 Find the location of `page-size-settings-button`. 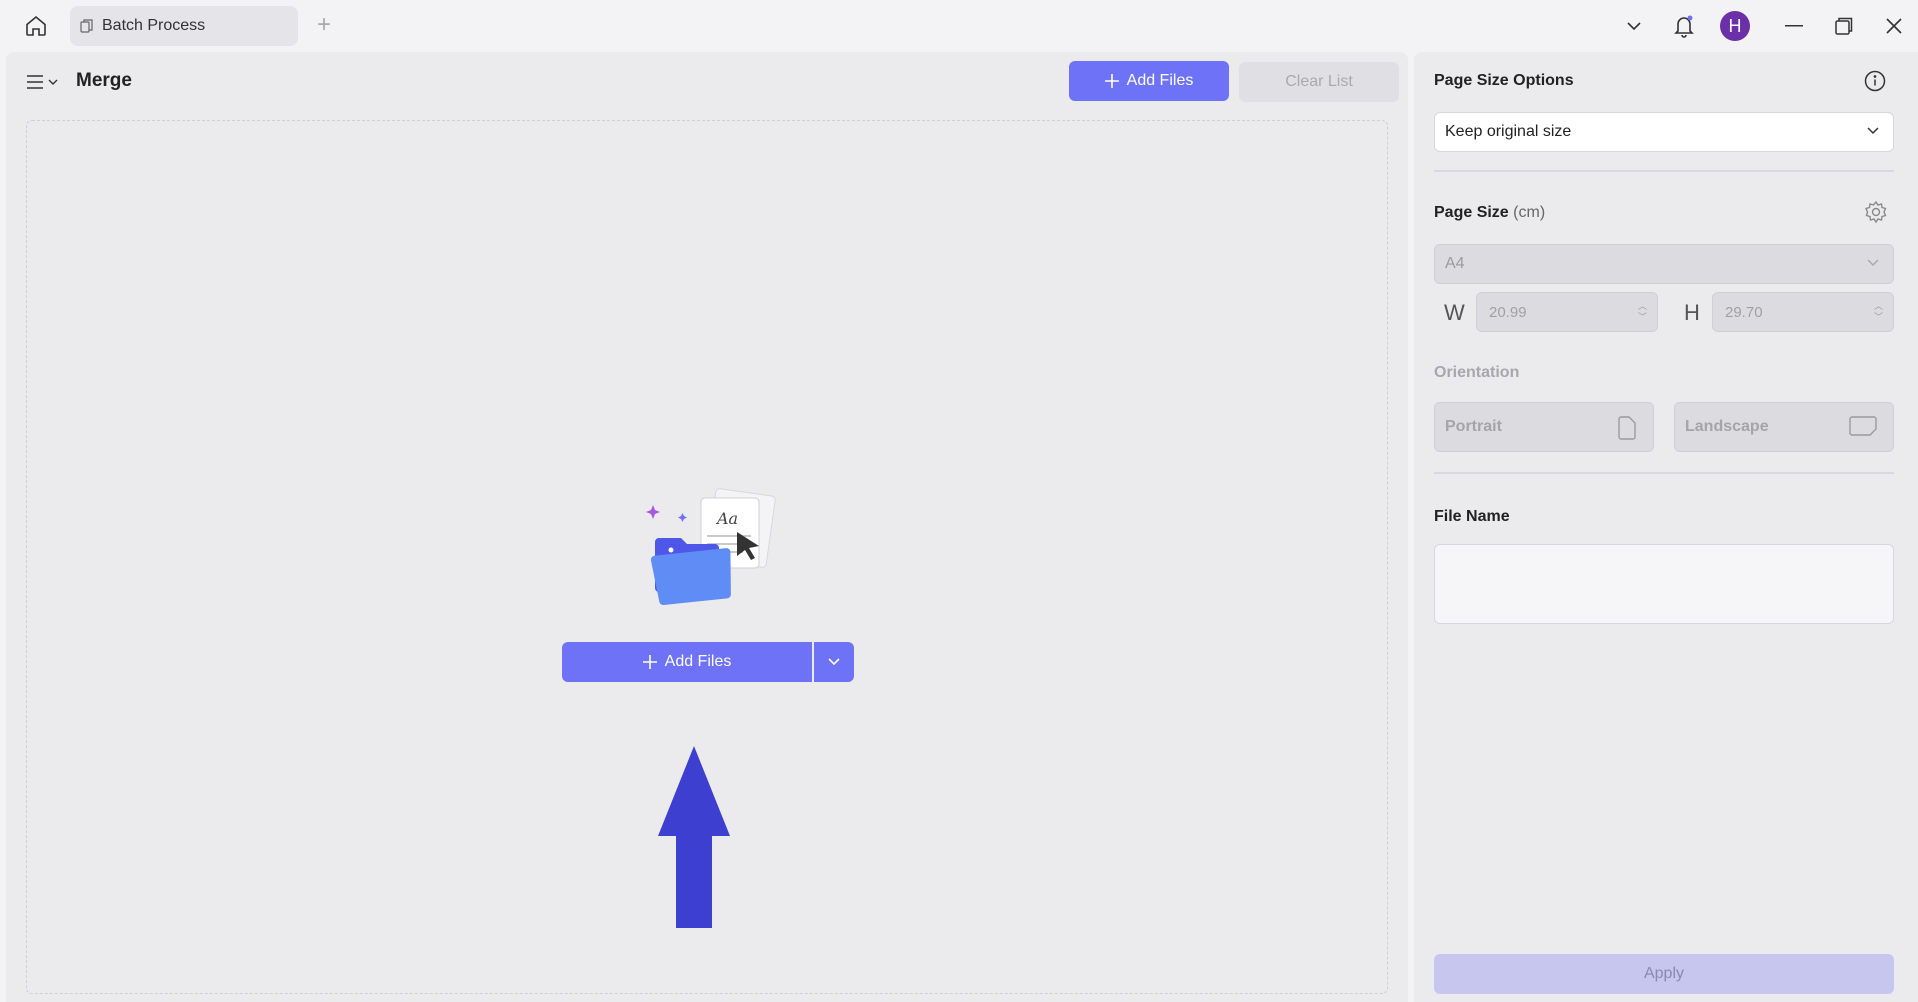

page-size-settings-button is located at coordinates (1877, 213).